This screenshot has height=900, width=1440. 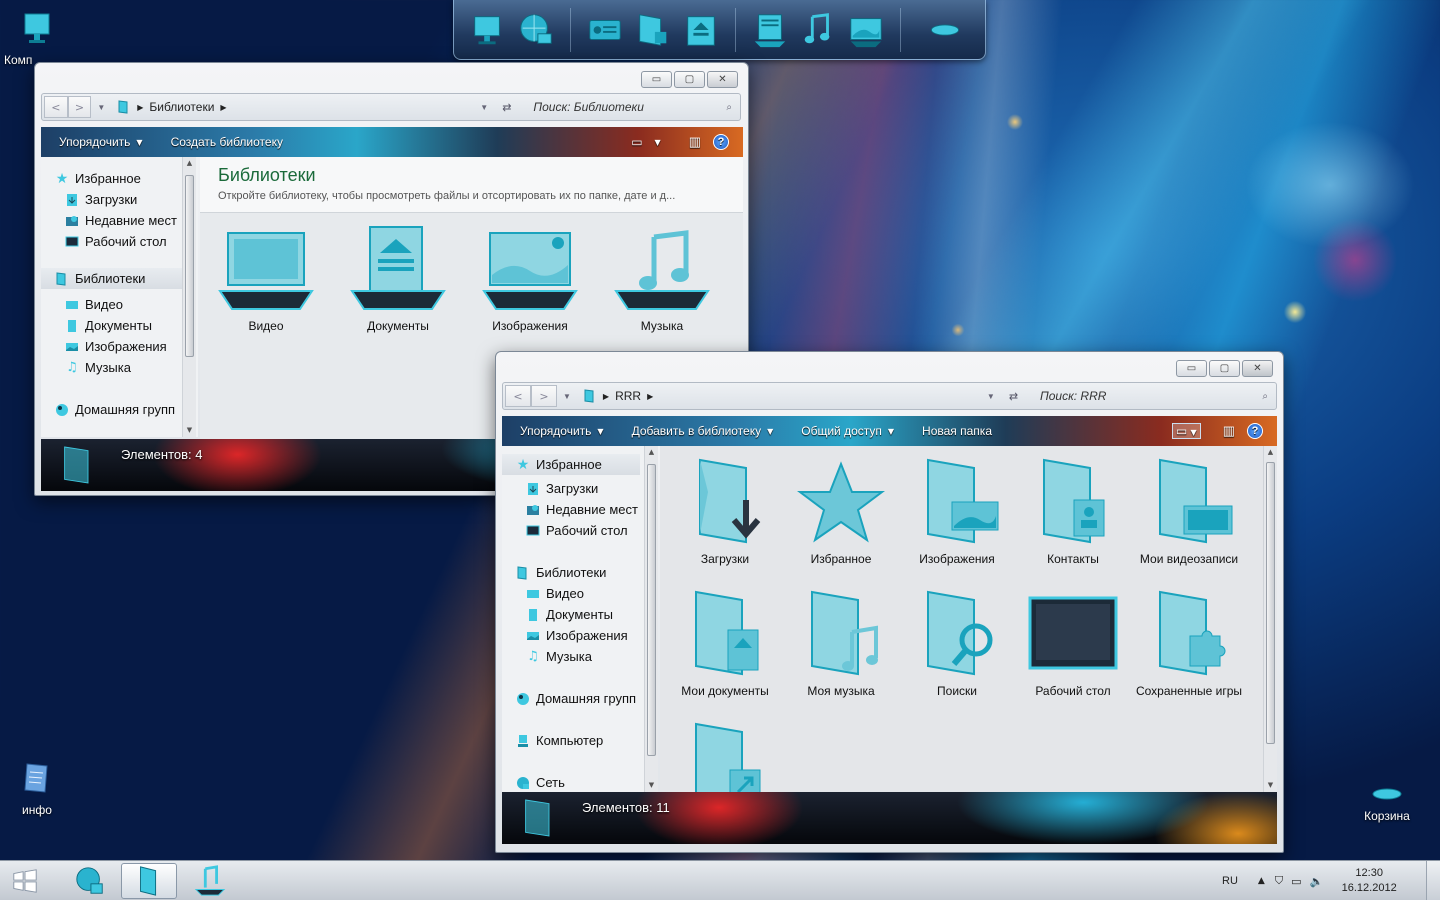 What do you see at coordinates (725, 511) in the screenshot?
I see `folder-tile: Загрузки` at bounding box center [725, 511].